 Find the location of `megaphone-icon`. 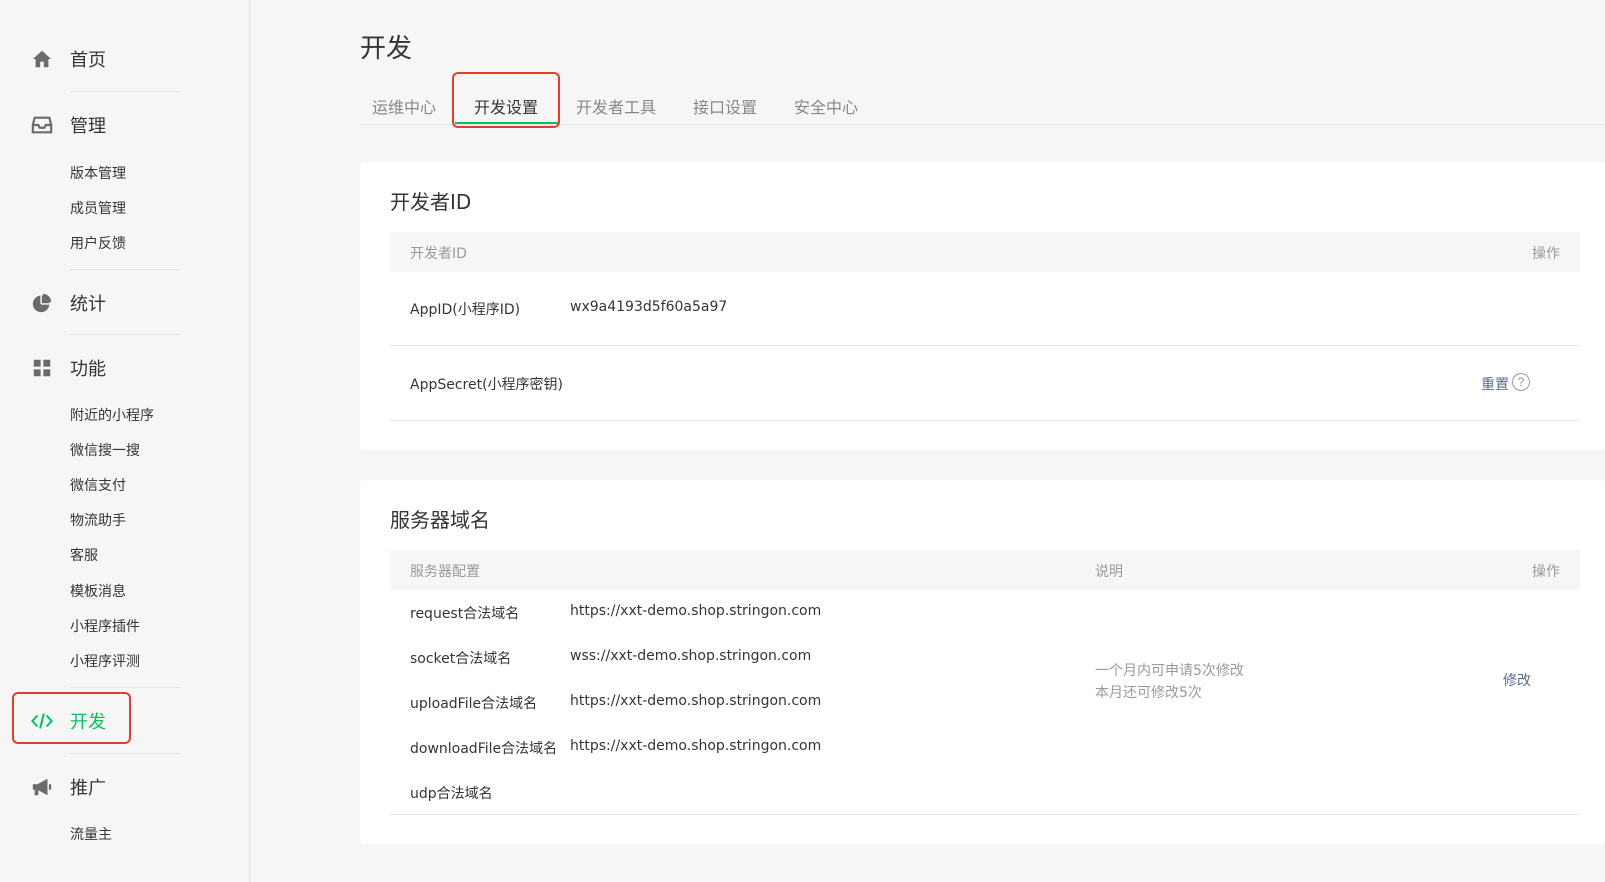

megaphone-icon is located at coordinates (42, 787).